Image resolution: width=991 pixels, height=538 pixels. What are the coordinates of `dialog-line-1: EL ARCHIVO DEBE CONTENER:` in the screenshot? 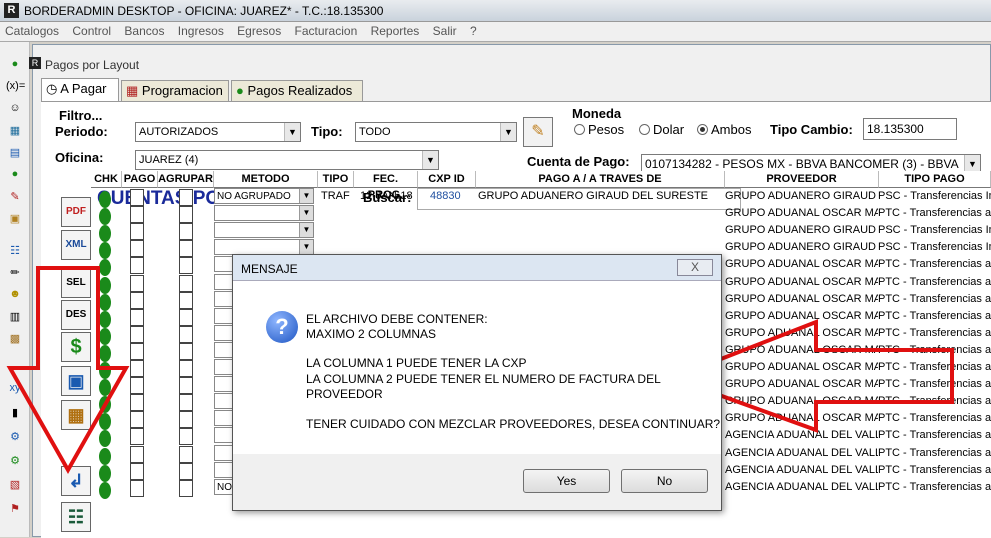 It's located at (397, 319).